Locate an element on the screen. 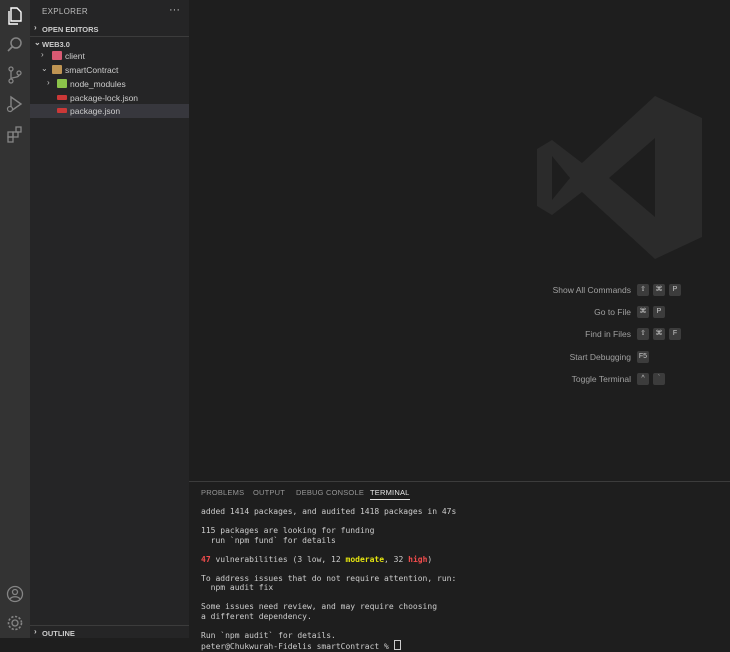  key-backtick: ` is located at coordinates (659, 379).